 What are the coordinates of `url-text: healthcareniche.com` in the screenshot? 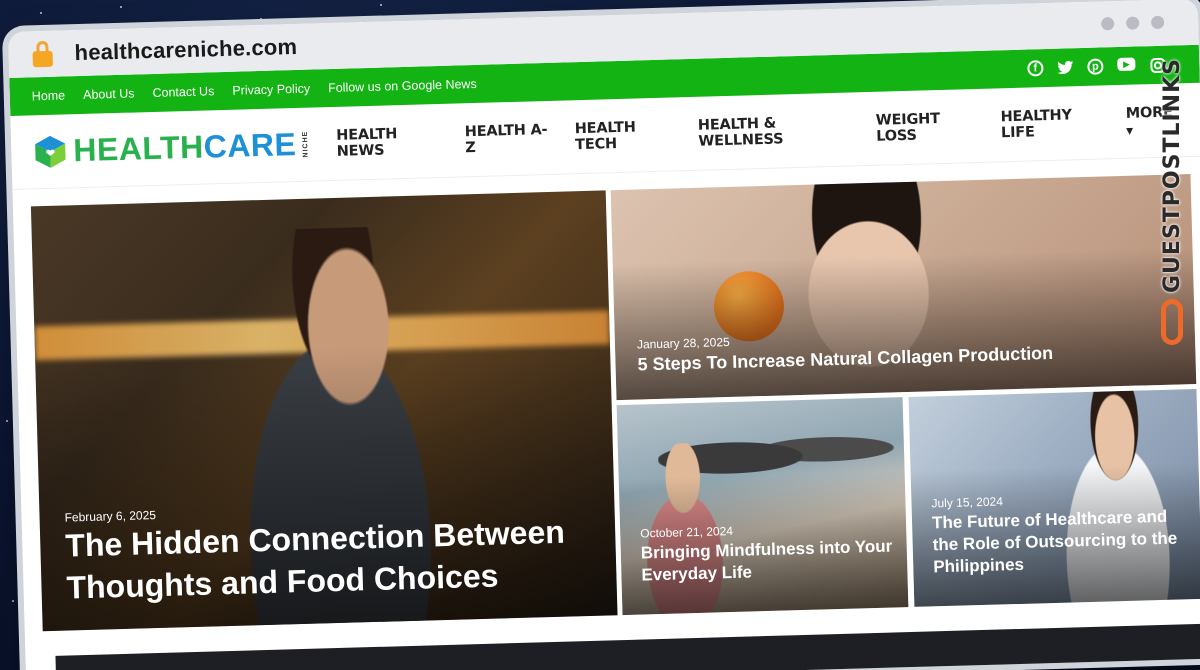 It's located at (185, 50).